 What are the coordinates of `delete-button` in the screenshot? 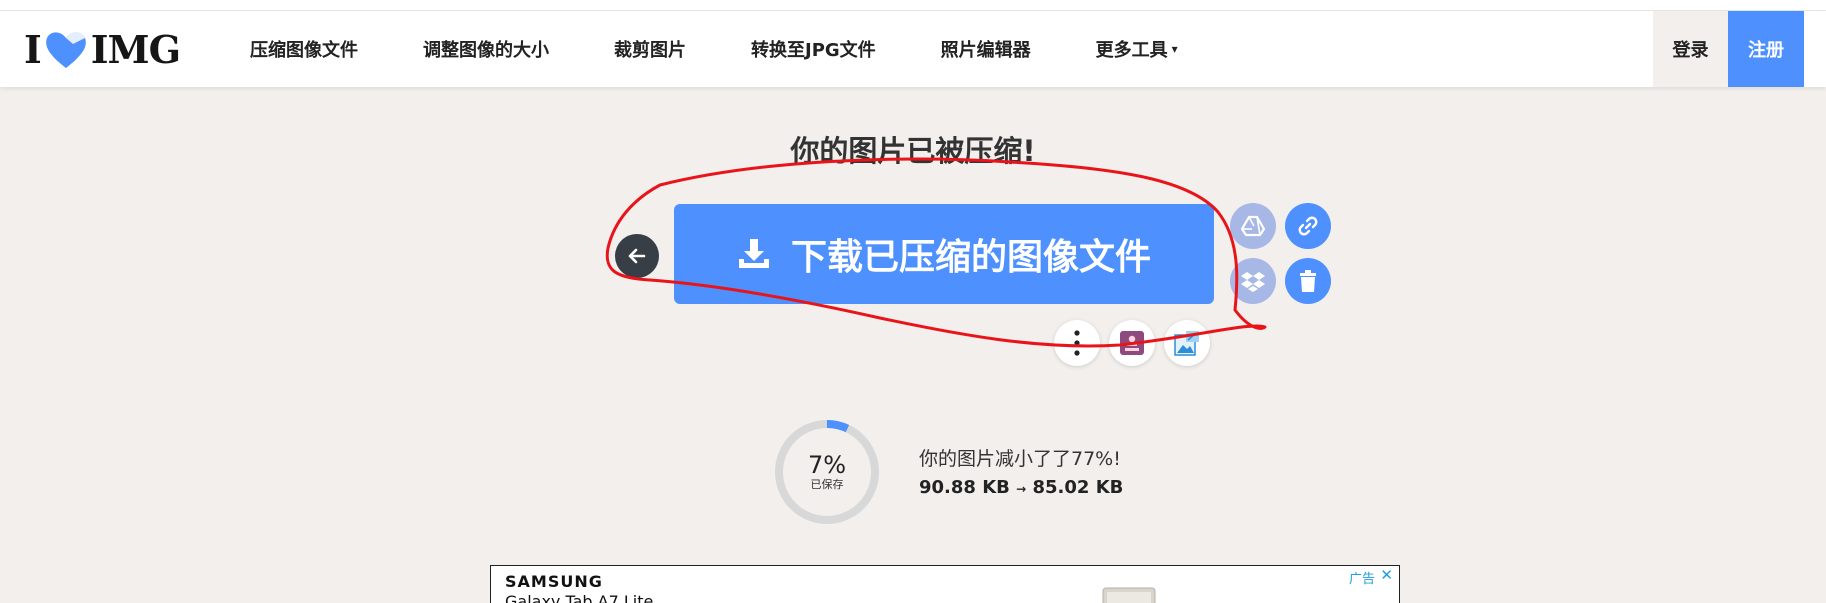 It's located at (1308, 281).